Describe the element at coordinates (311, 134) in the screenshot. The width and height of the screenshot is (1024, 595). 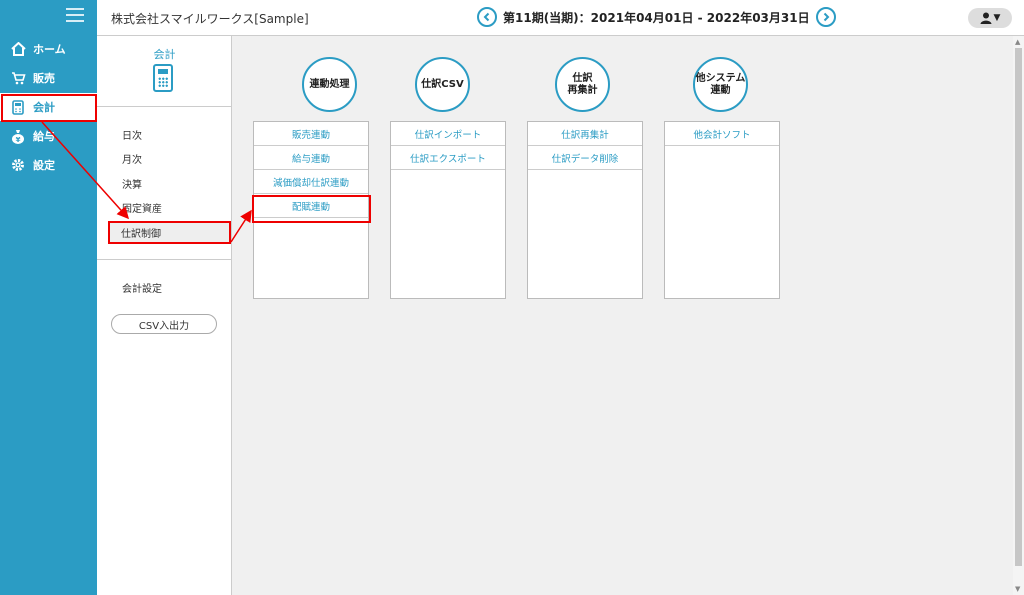
I see `link-sales-linkage: 販売連動` at that location.